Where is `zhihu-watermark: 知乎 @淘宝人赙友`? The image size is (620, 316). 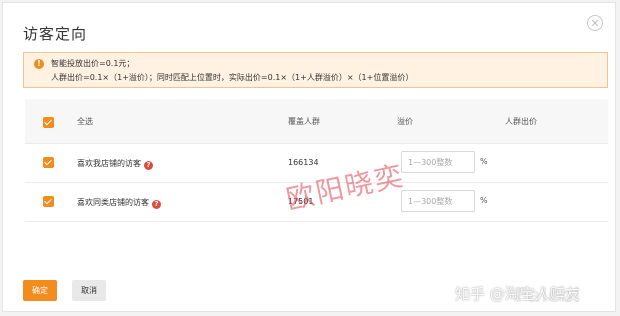 zhihu-watermark: 知乎 @淘宝人赙友 is located at coordinates (517, 294).